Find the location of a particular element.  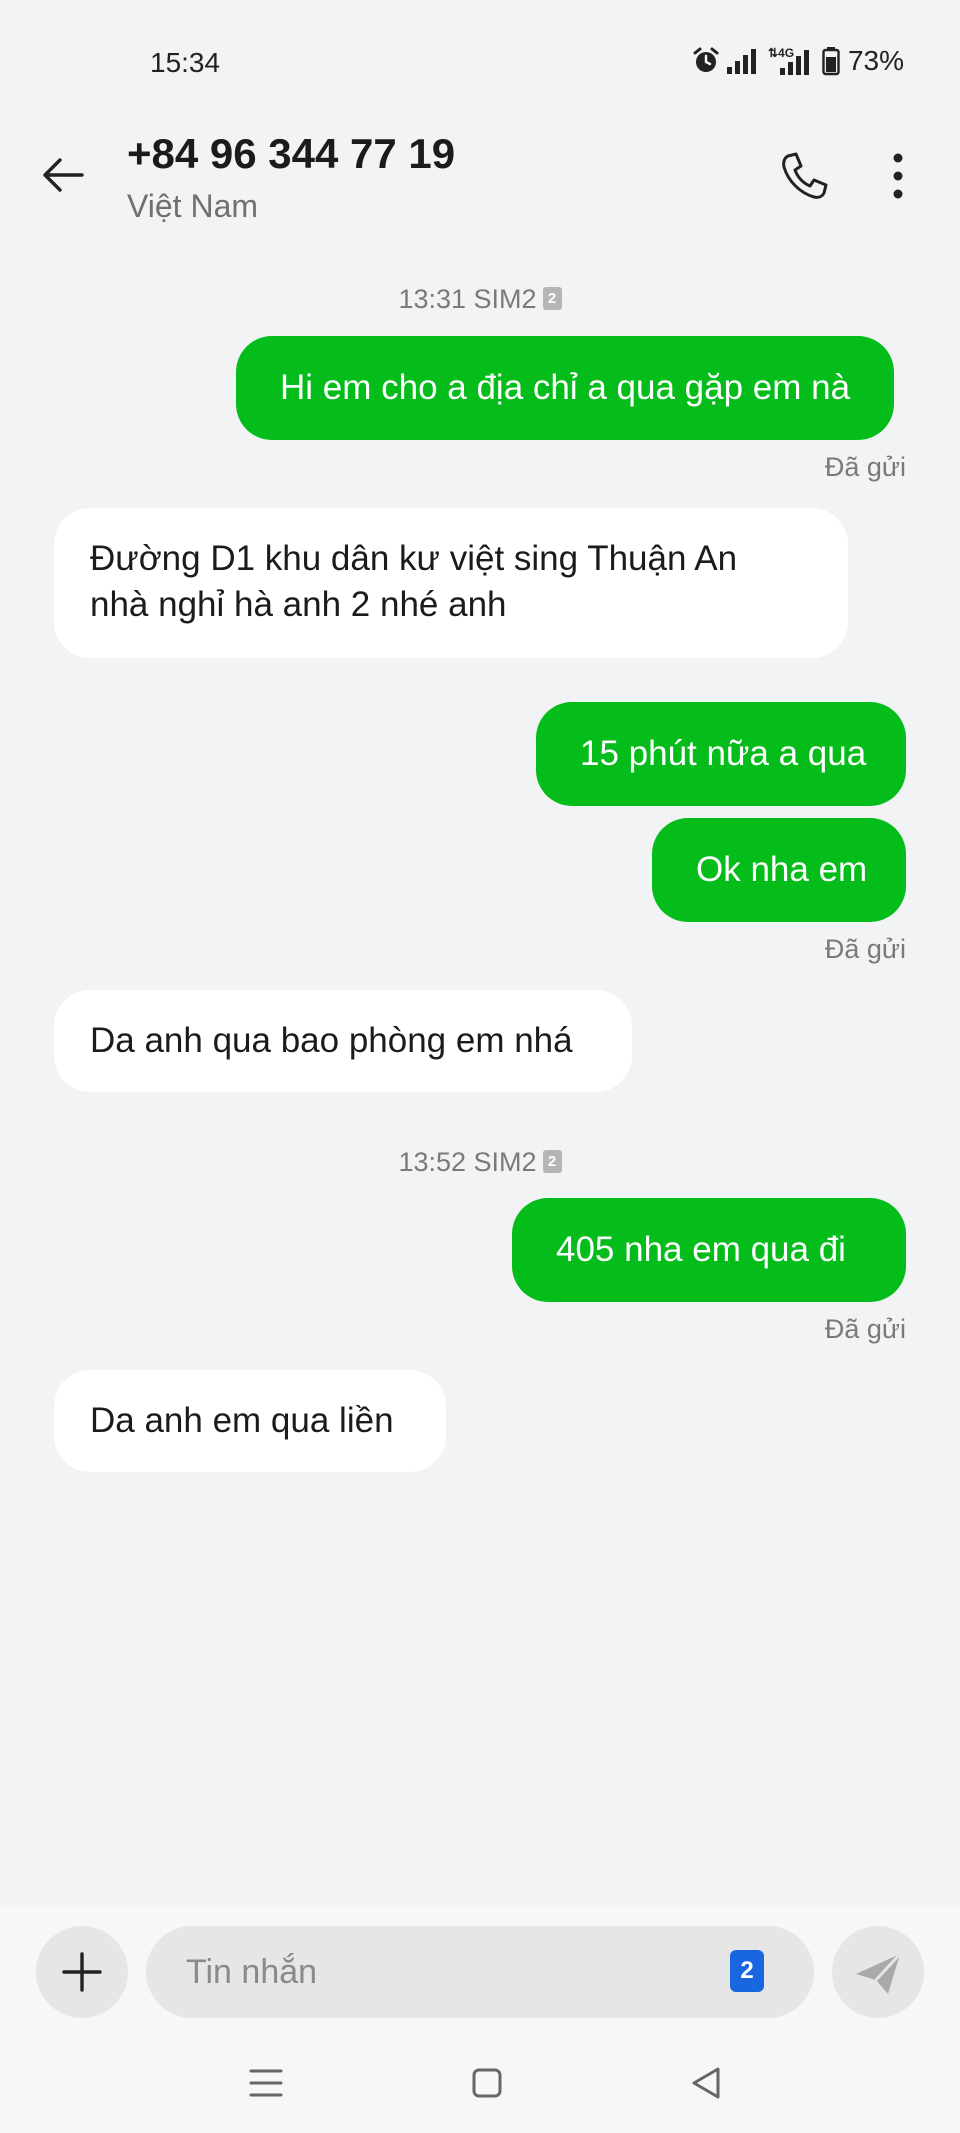

outgoing-message: 15 phút nữa a qua is located at coordinates (721, 754).